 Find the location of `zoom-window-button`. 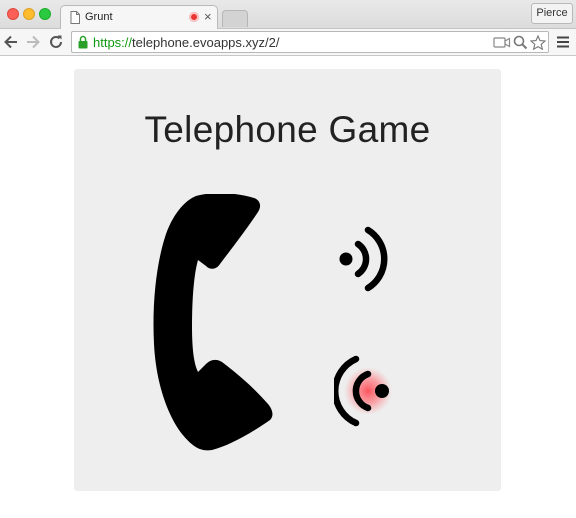

zoom-window-button is located at coordinates (45, 14).